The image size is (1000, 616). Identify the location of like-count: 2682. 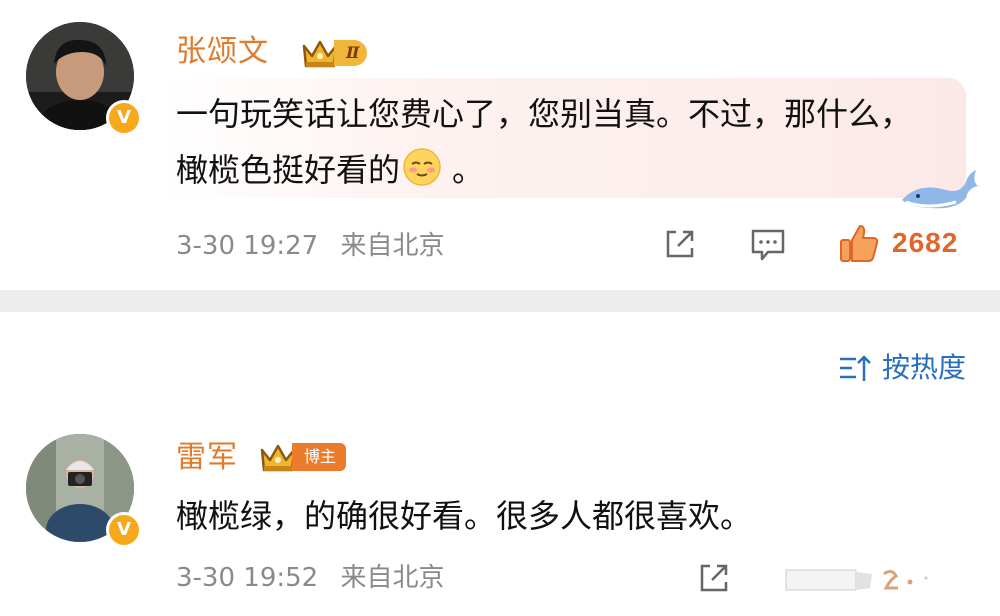
(925, 242).